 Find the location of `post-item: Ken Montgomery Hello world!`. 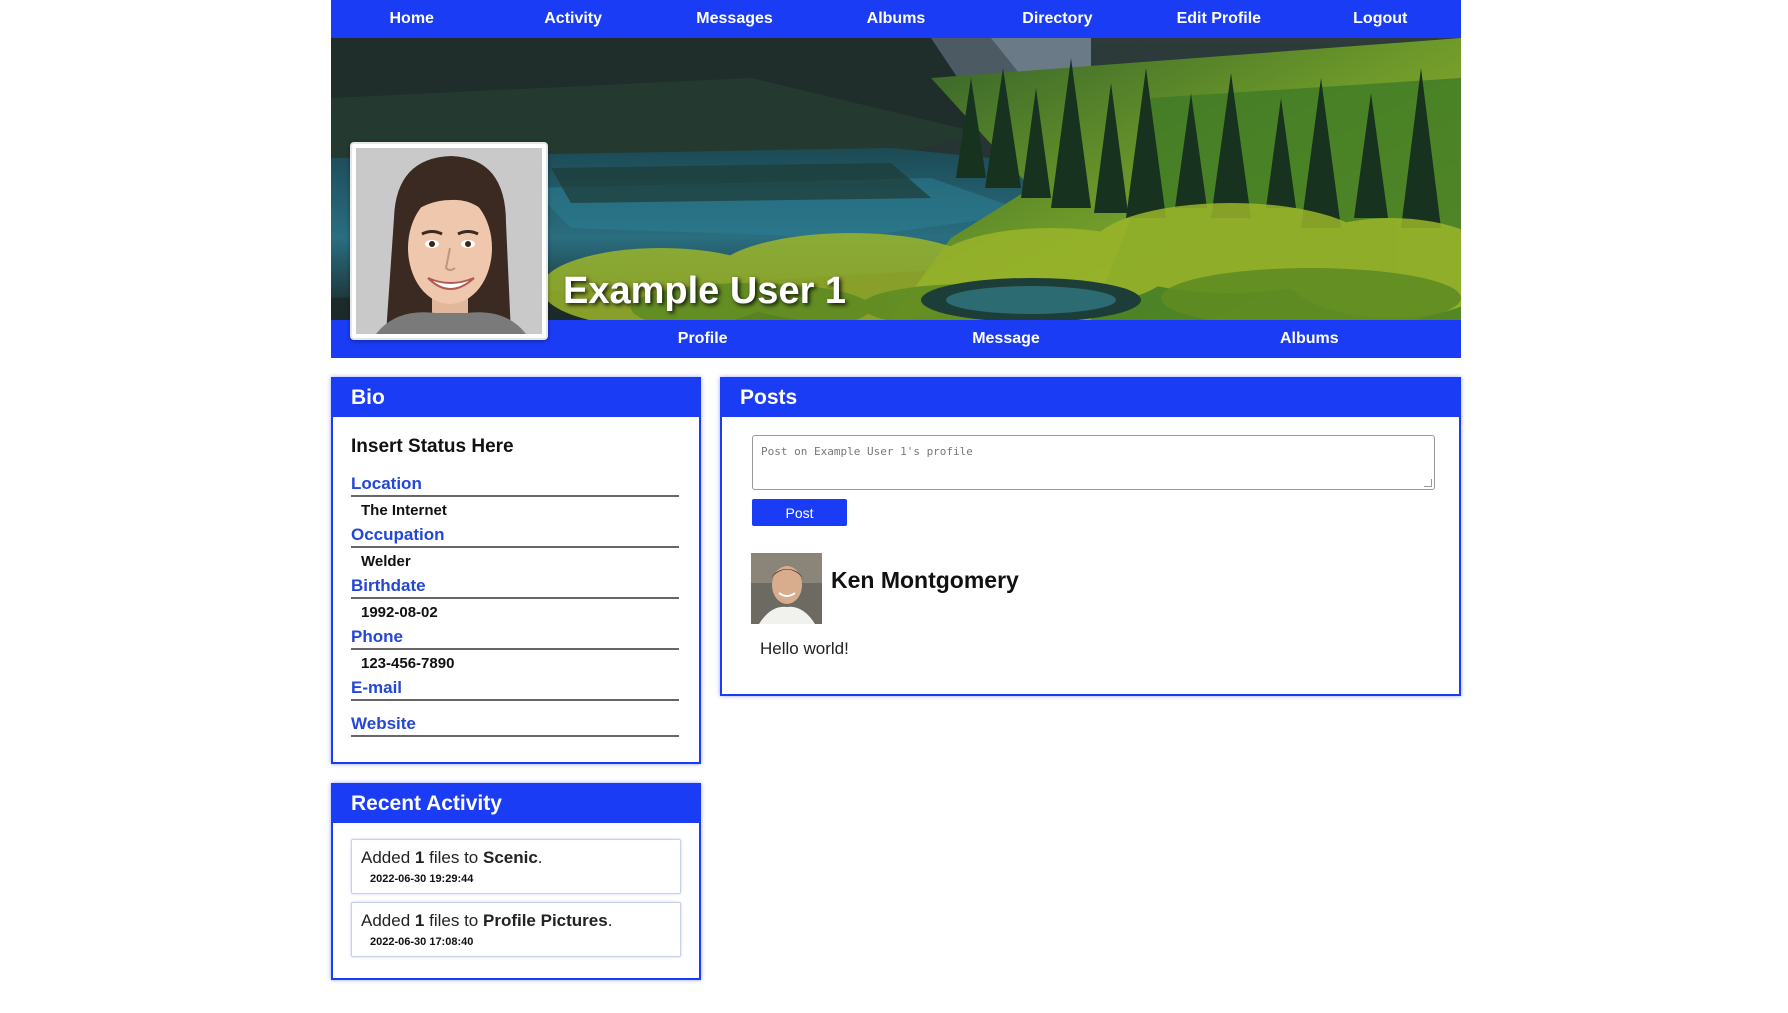

post-item: Ken Montgomery Hello world! is located at coordinates (1105, 608).